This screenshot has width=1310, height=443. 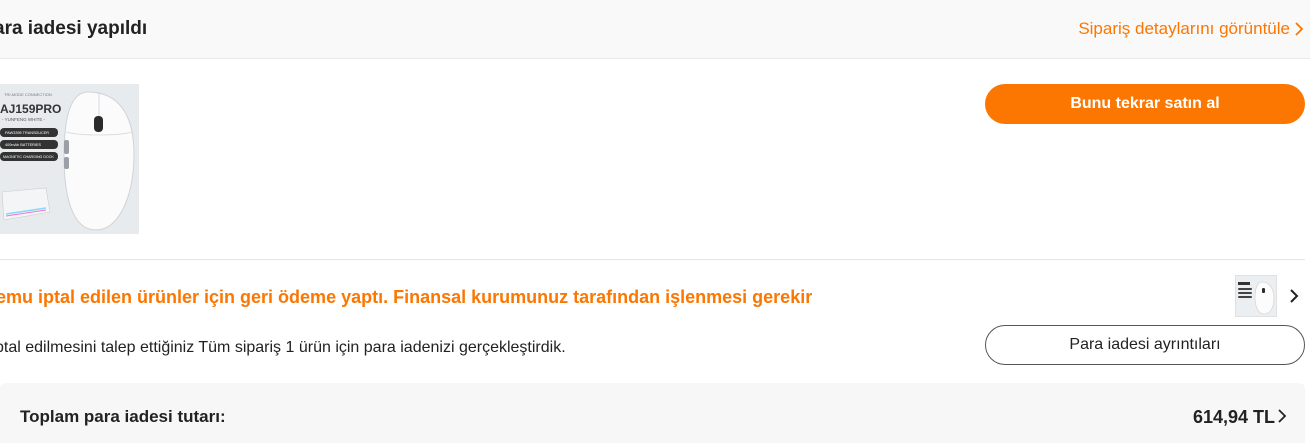 What do you see at coordinates (1145, 104) in the screenshot?
I see `buy-again-button: Bunu tekrar satın al` at bounding box center [1145, 104].